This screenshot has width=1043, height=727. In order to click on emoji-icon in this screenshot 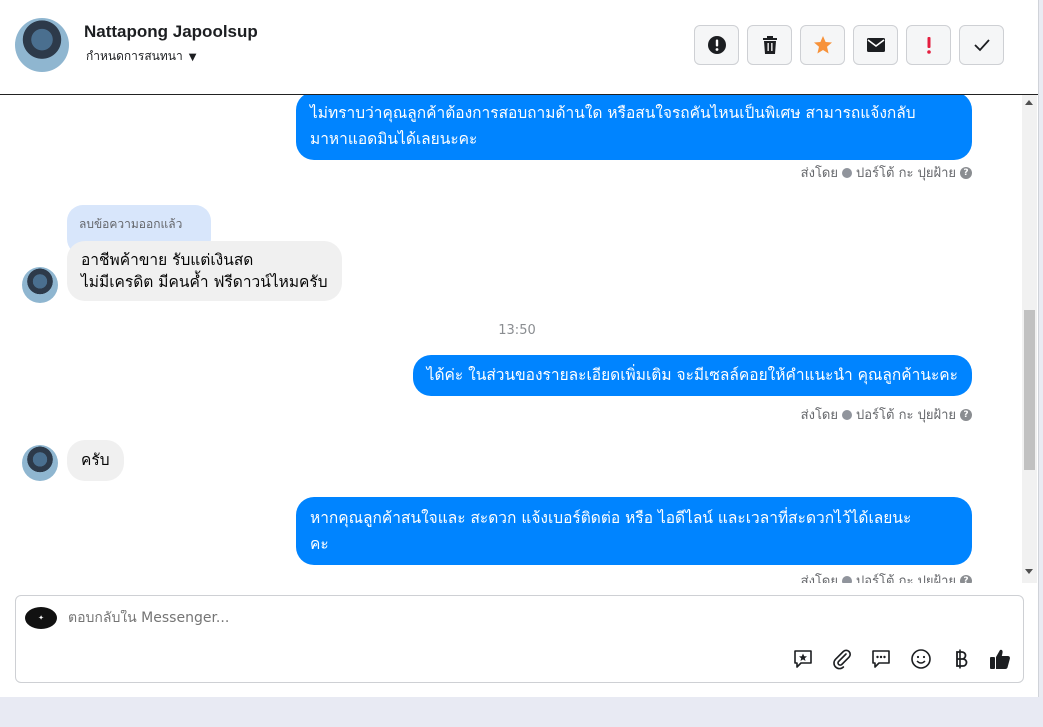, I will do `click(921, 659)`.